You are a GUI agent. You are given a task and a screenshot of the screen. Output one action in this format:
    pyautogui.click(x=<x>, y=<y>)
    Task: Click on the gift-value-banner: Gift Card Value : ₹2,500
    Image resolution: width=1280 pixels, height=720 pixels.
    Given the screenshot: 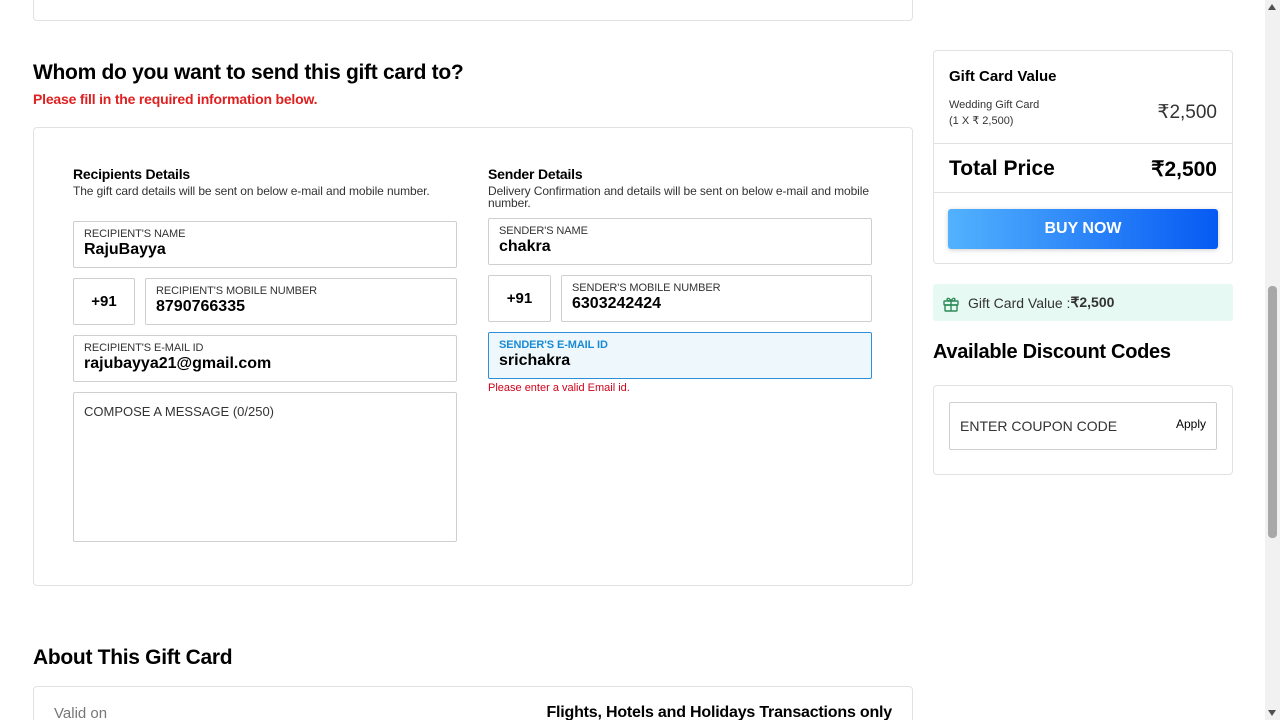 What is the action you would take?
    pyautogui.click(x=1083, y=302)
    